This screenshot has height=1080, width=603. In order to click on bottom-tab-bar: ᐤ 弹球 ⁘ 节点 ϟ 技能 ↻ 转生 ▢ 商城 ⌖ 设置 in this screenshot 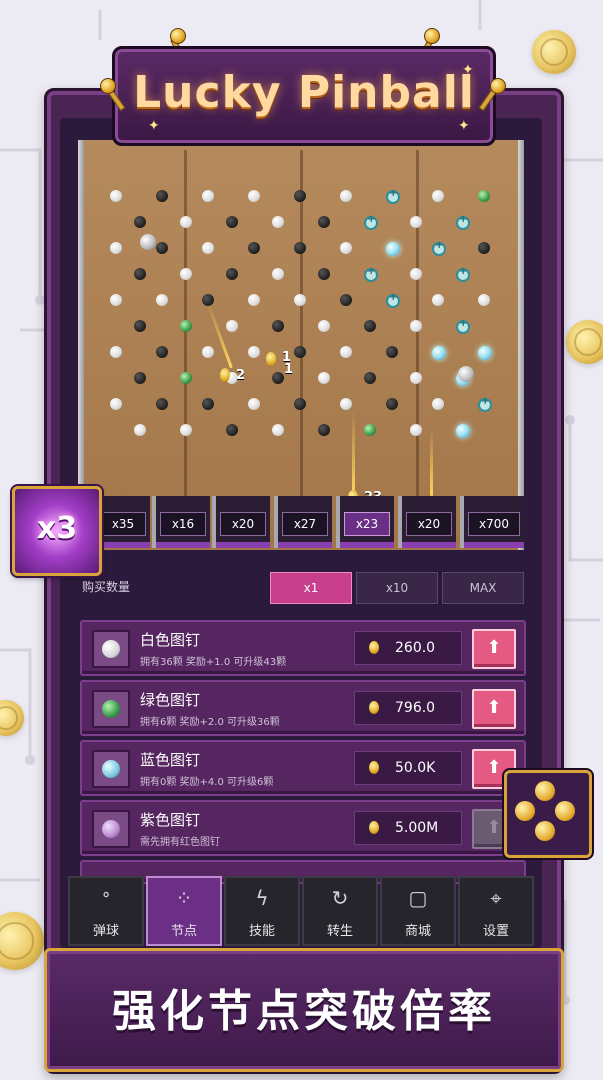, I will do `click(301, 911)`.